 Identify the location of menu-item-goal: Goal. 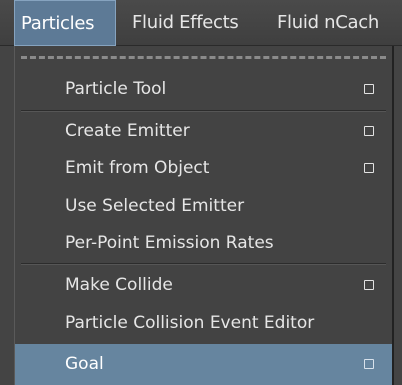
(203, 364).